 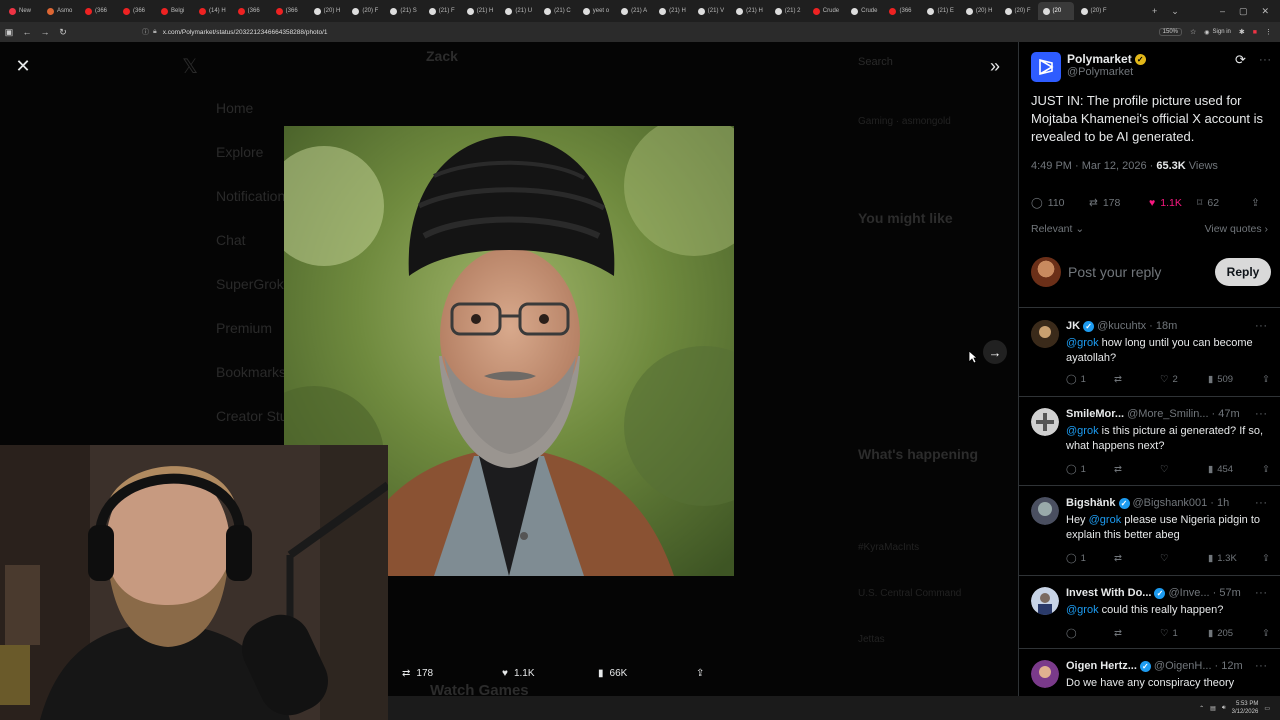 What do you see at coordinates (518, 673) in the screenshot?
I see `media-like-button: ♥ 1.1K` at bounding box center [518, 673].